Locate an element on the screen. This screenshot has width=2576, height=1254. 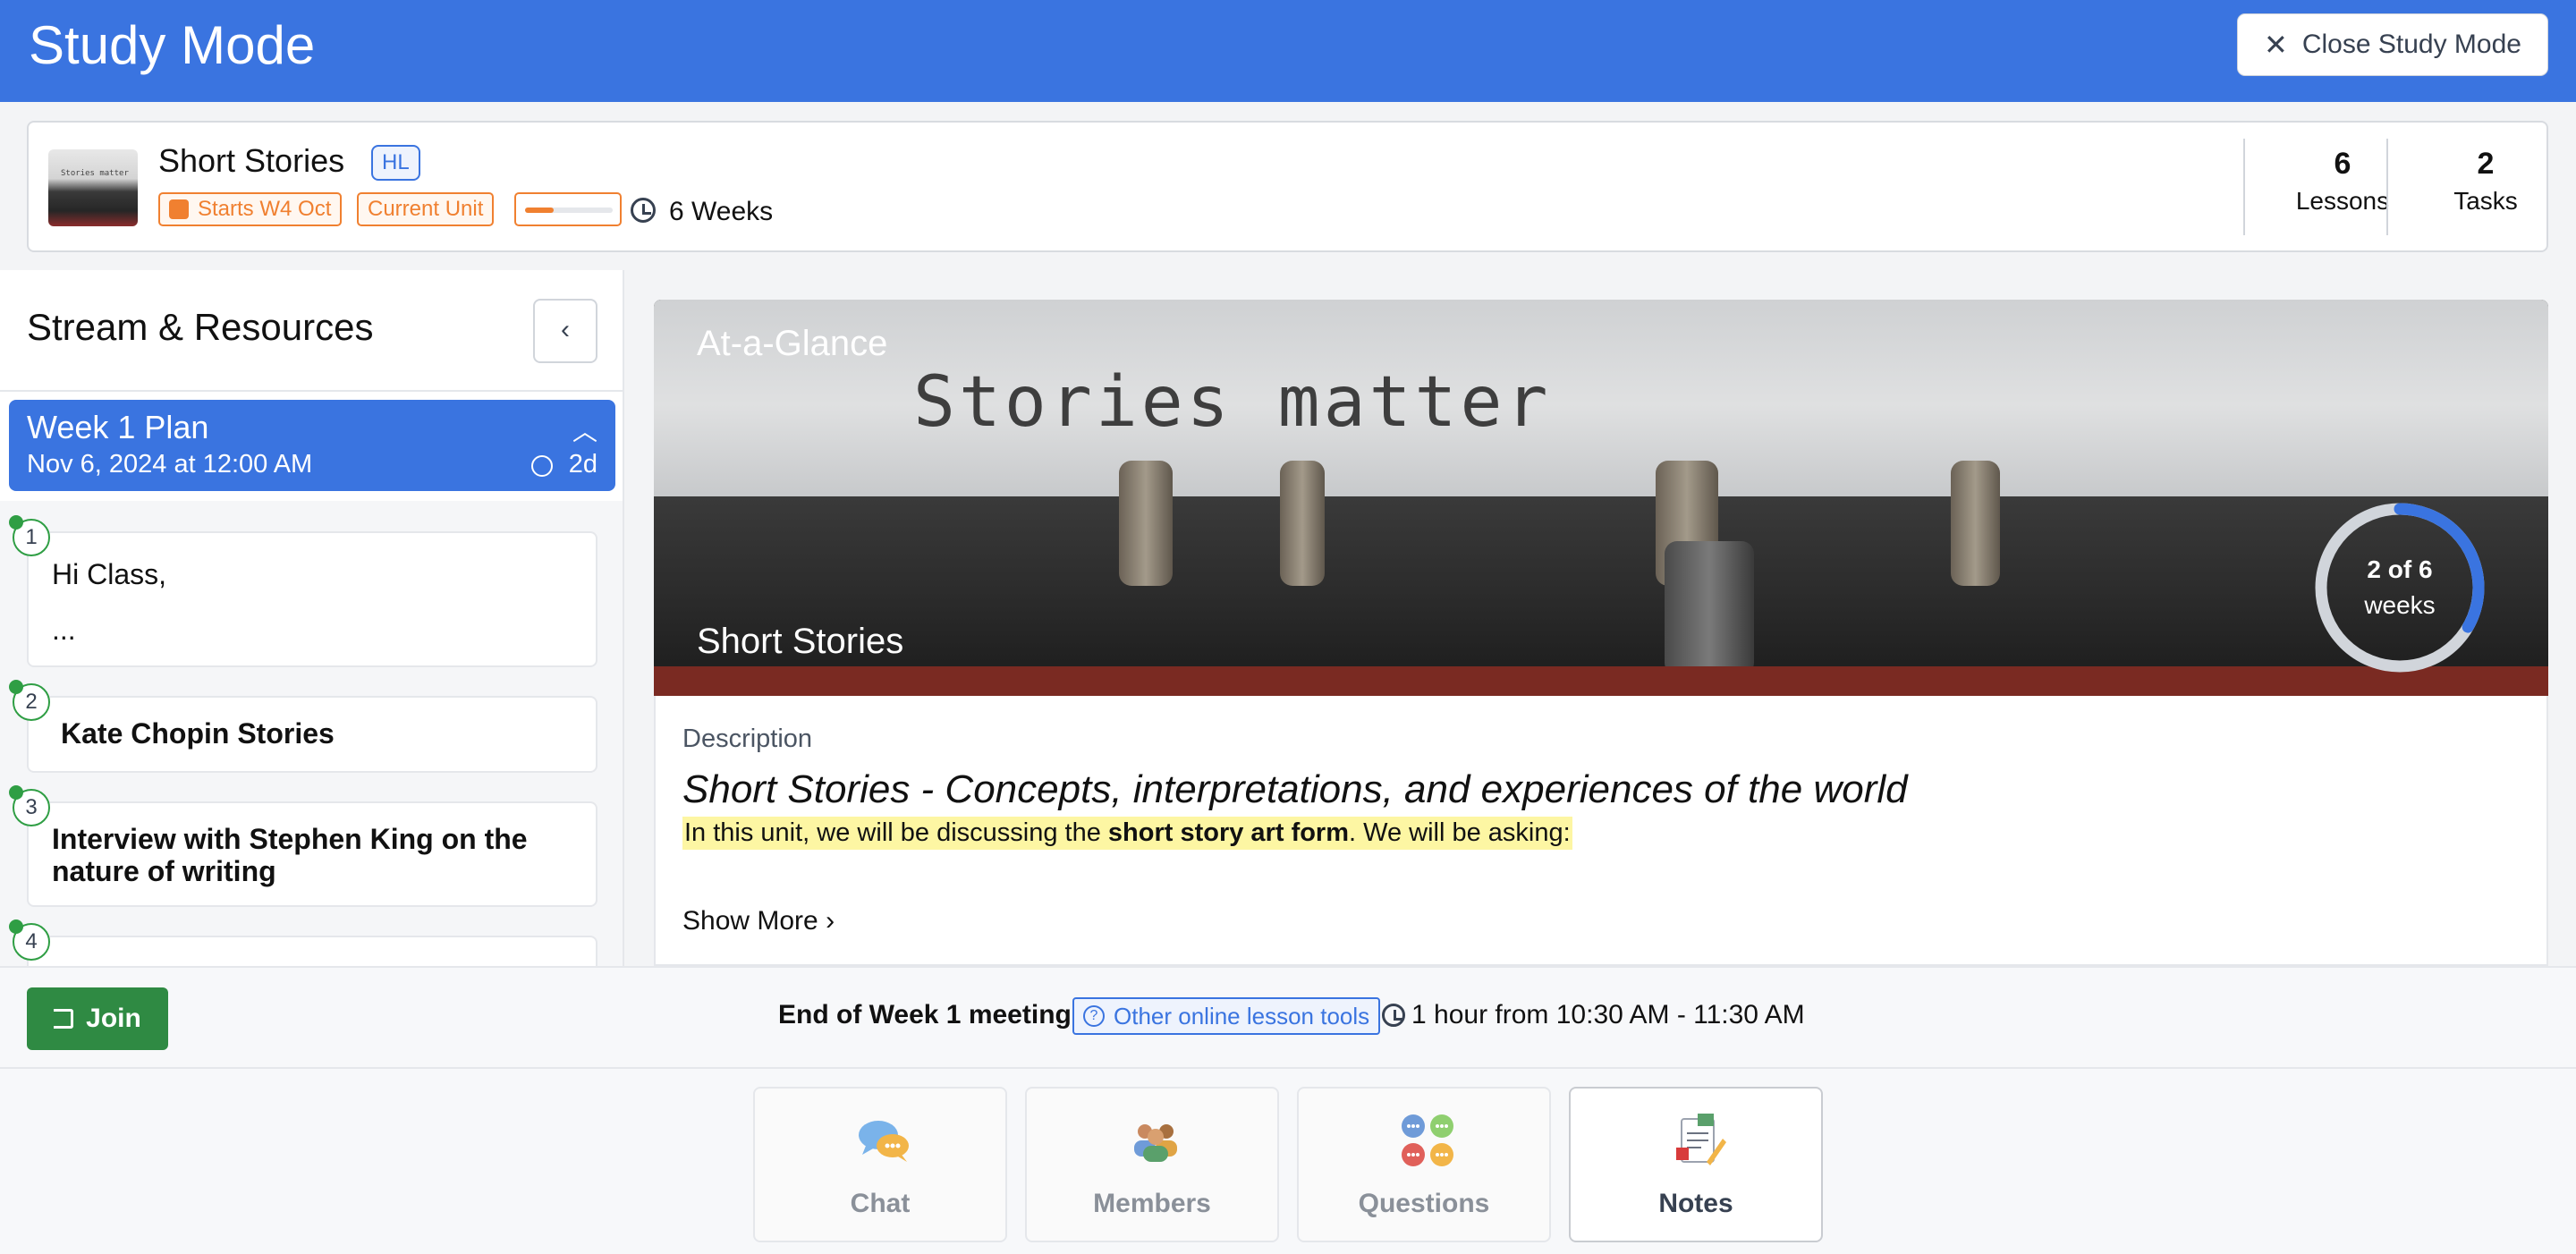
hero-image-ribbon is located at coordinates (1601, 681).